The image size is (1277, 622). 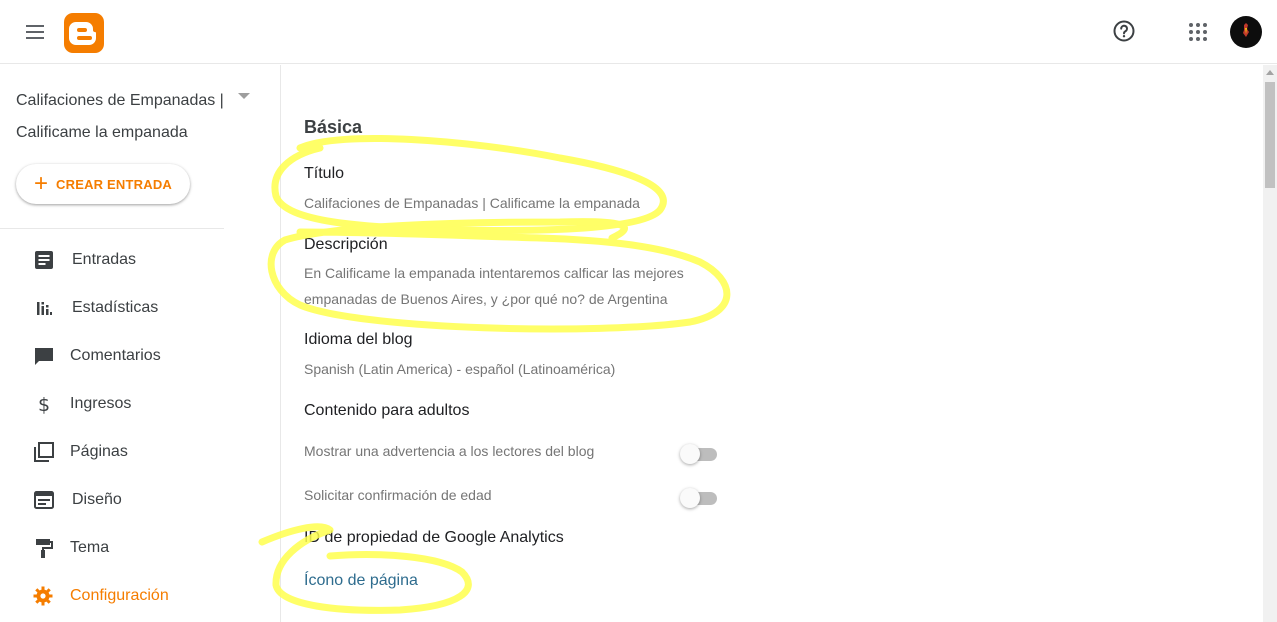 I want to click on sidebar-item-diseno: Diseño, so click(x=140, y=500).